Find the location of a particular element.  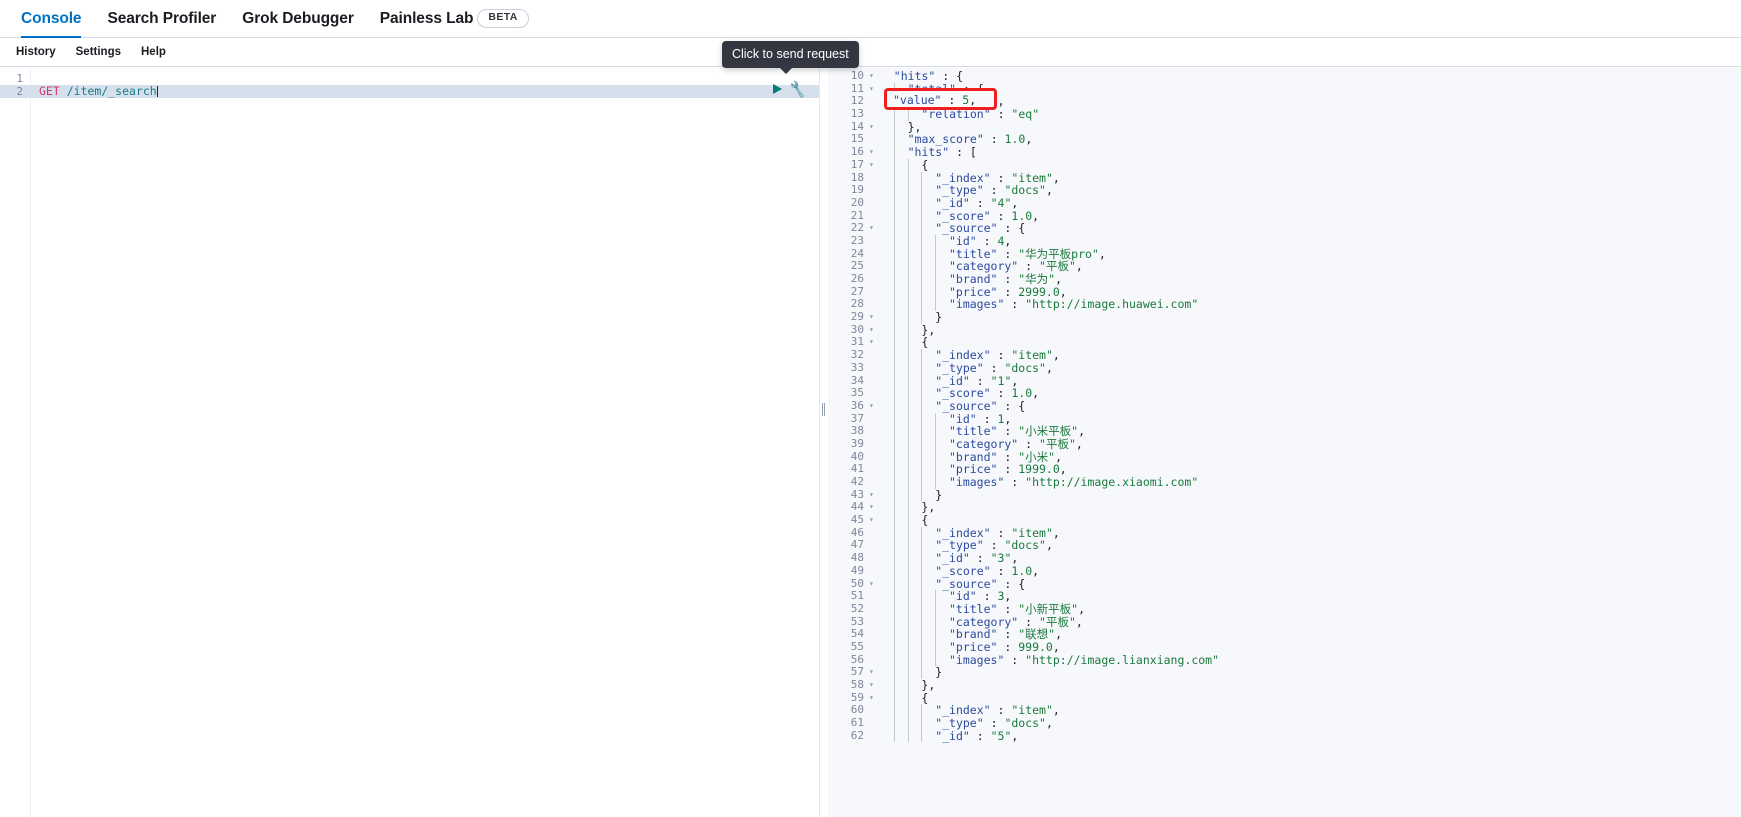

code-text: "total" : { is located at coordinates (1309, 89).